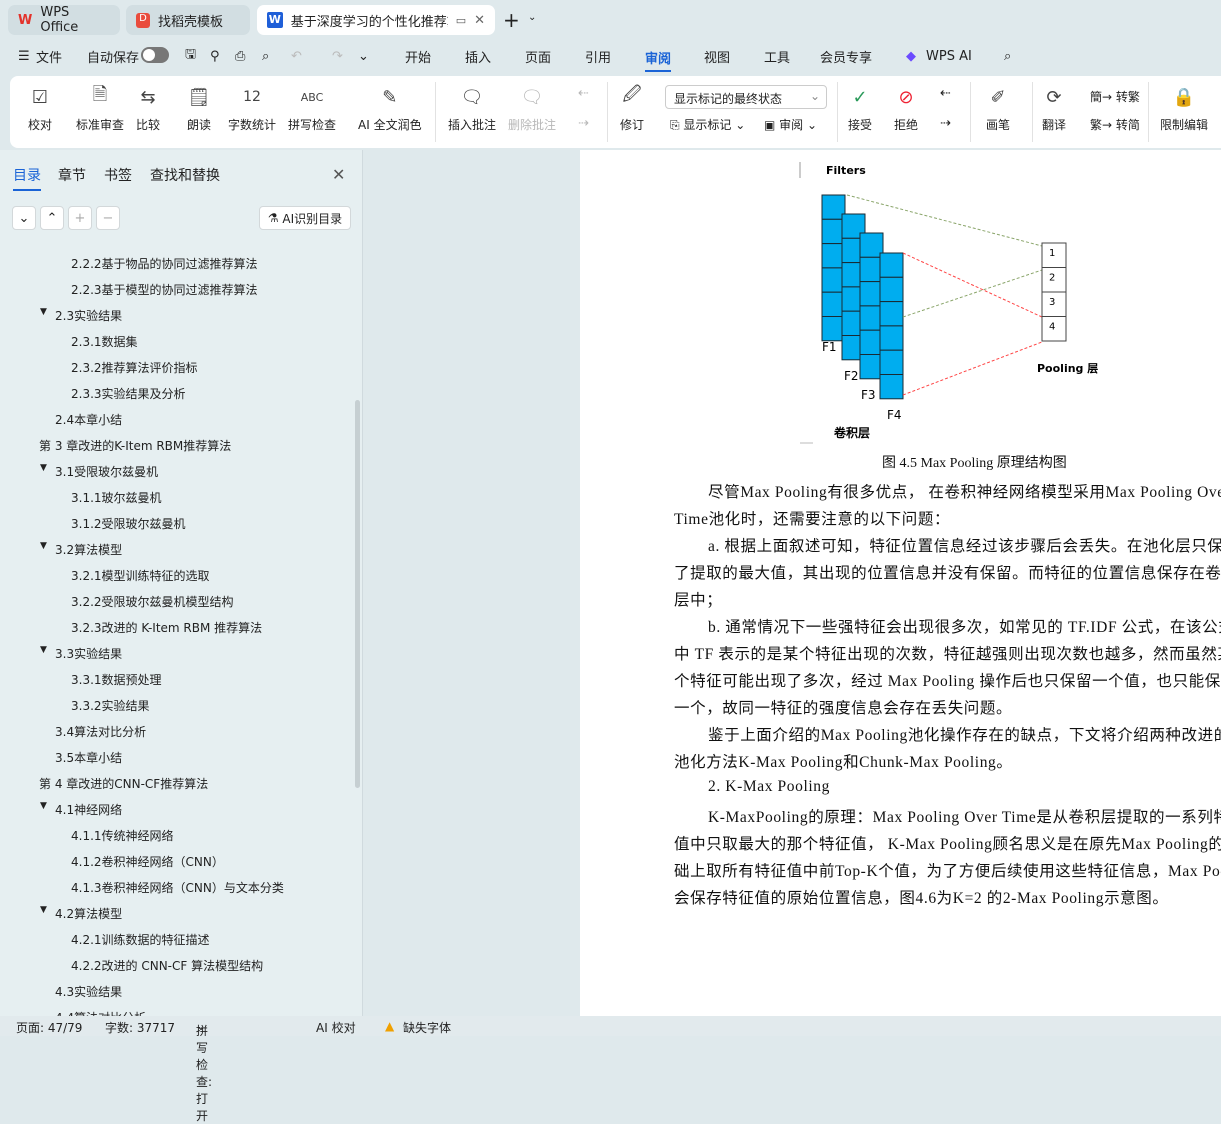 The height and width of the screenshot is (1124, 1221). I want to click on print-preview-icon: ⌕, so click(265, 56).